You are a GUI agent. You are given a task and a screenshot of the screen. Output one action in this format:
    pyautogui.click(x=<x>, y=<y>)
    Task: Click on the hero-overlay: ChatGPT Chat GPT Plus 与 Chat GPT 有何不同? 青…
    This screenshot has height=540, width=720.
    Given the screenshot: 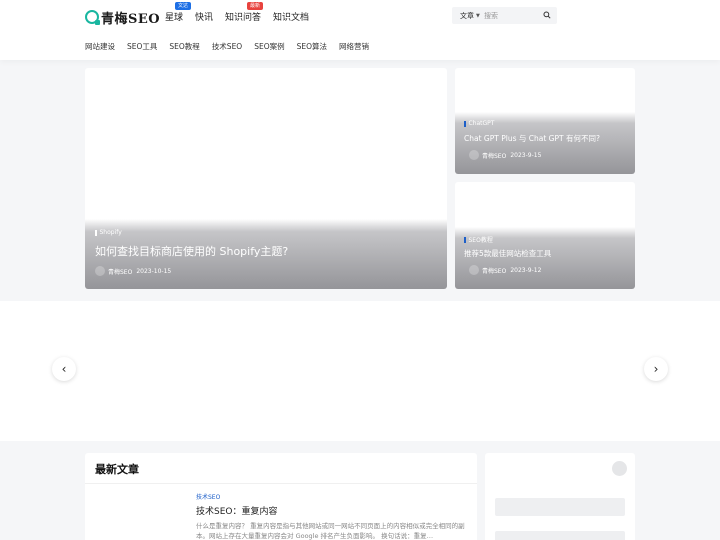 What is the action you would take?
    pyautogui.click(x=545, y=143)
    